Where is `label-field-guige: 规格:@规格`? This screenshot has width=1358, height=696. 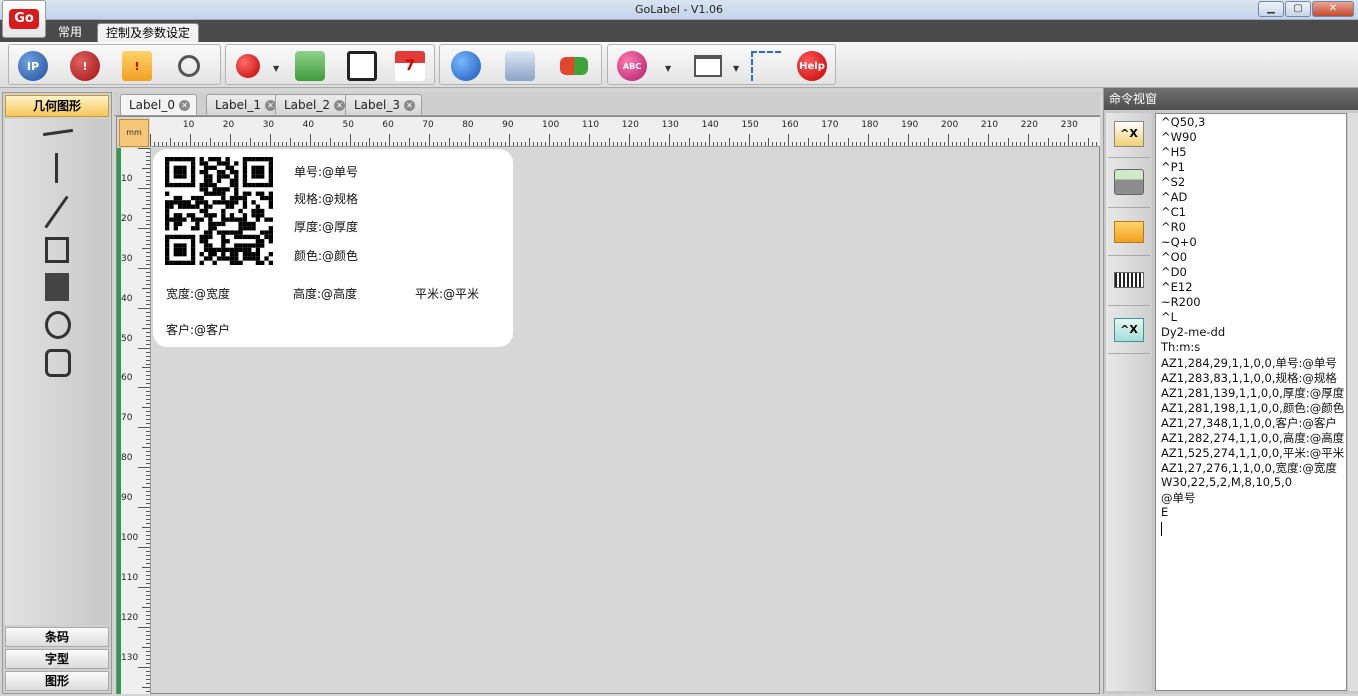 label-field-guige: 规格:@规格 is located at coordinates (326, 198).